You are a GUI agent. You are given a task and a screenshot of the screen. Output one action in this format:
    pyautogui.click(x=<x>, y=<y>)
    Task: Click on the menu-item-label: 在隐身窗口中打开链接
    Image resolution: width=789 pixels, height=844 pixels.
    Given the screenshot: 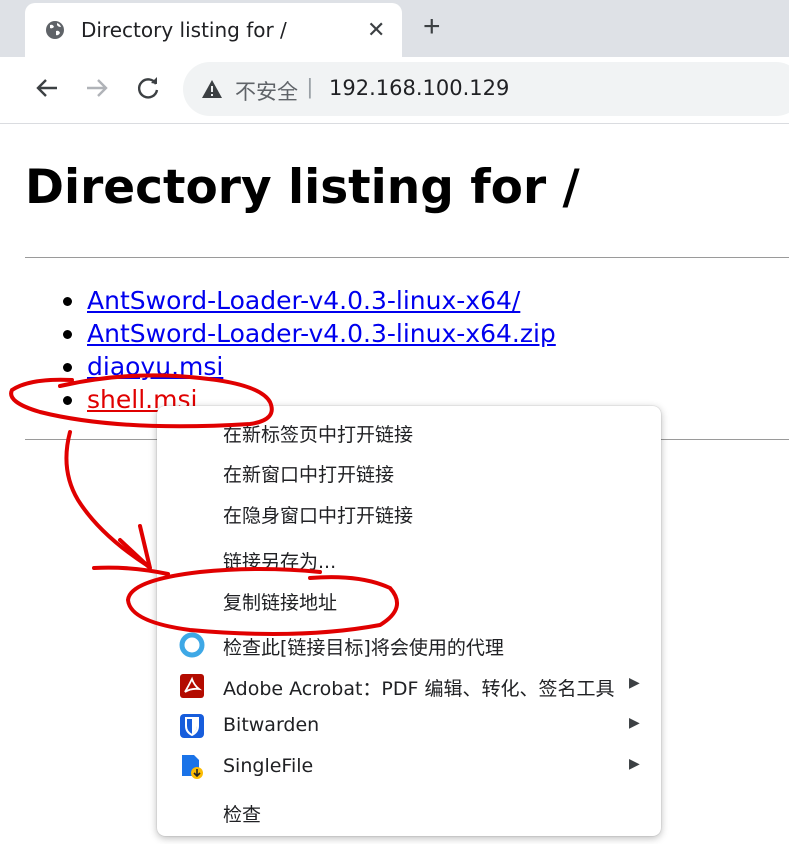 What is the action you would take?
    pyautogui.click(x=318, y=516)
    